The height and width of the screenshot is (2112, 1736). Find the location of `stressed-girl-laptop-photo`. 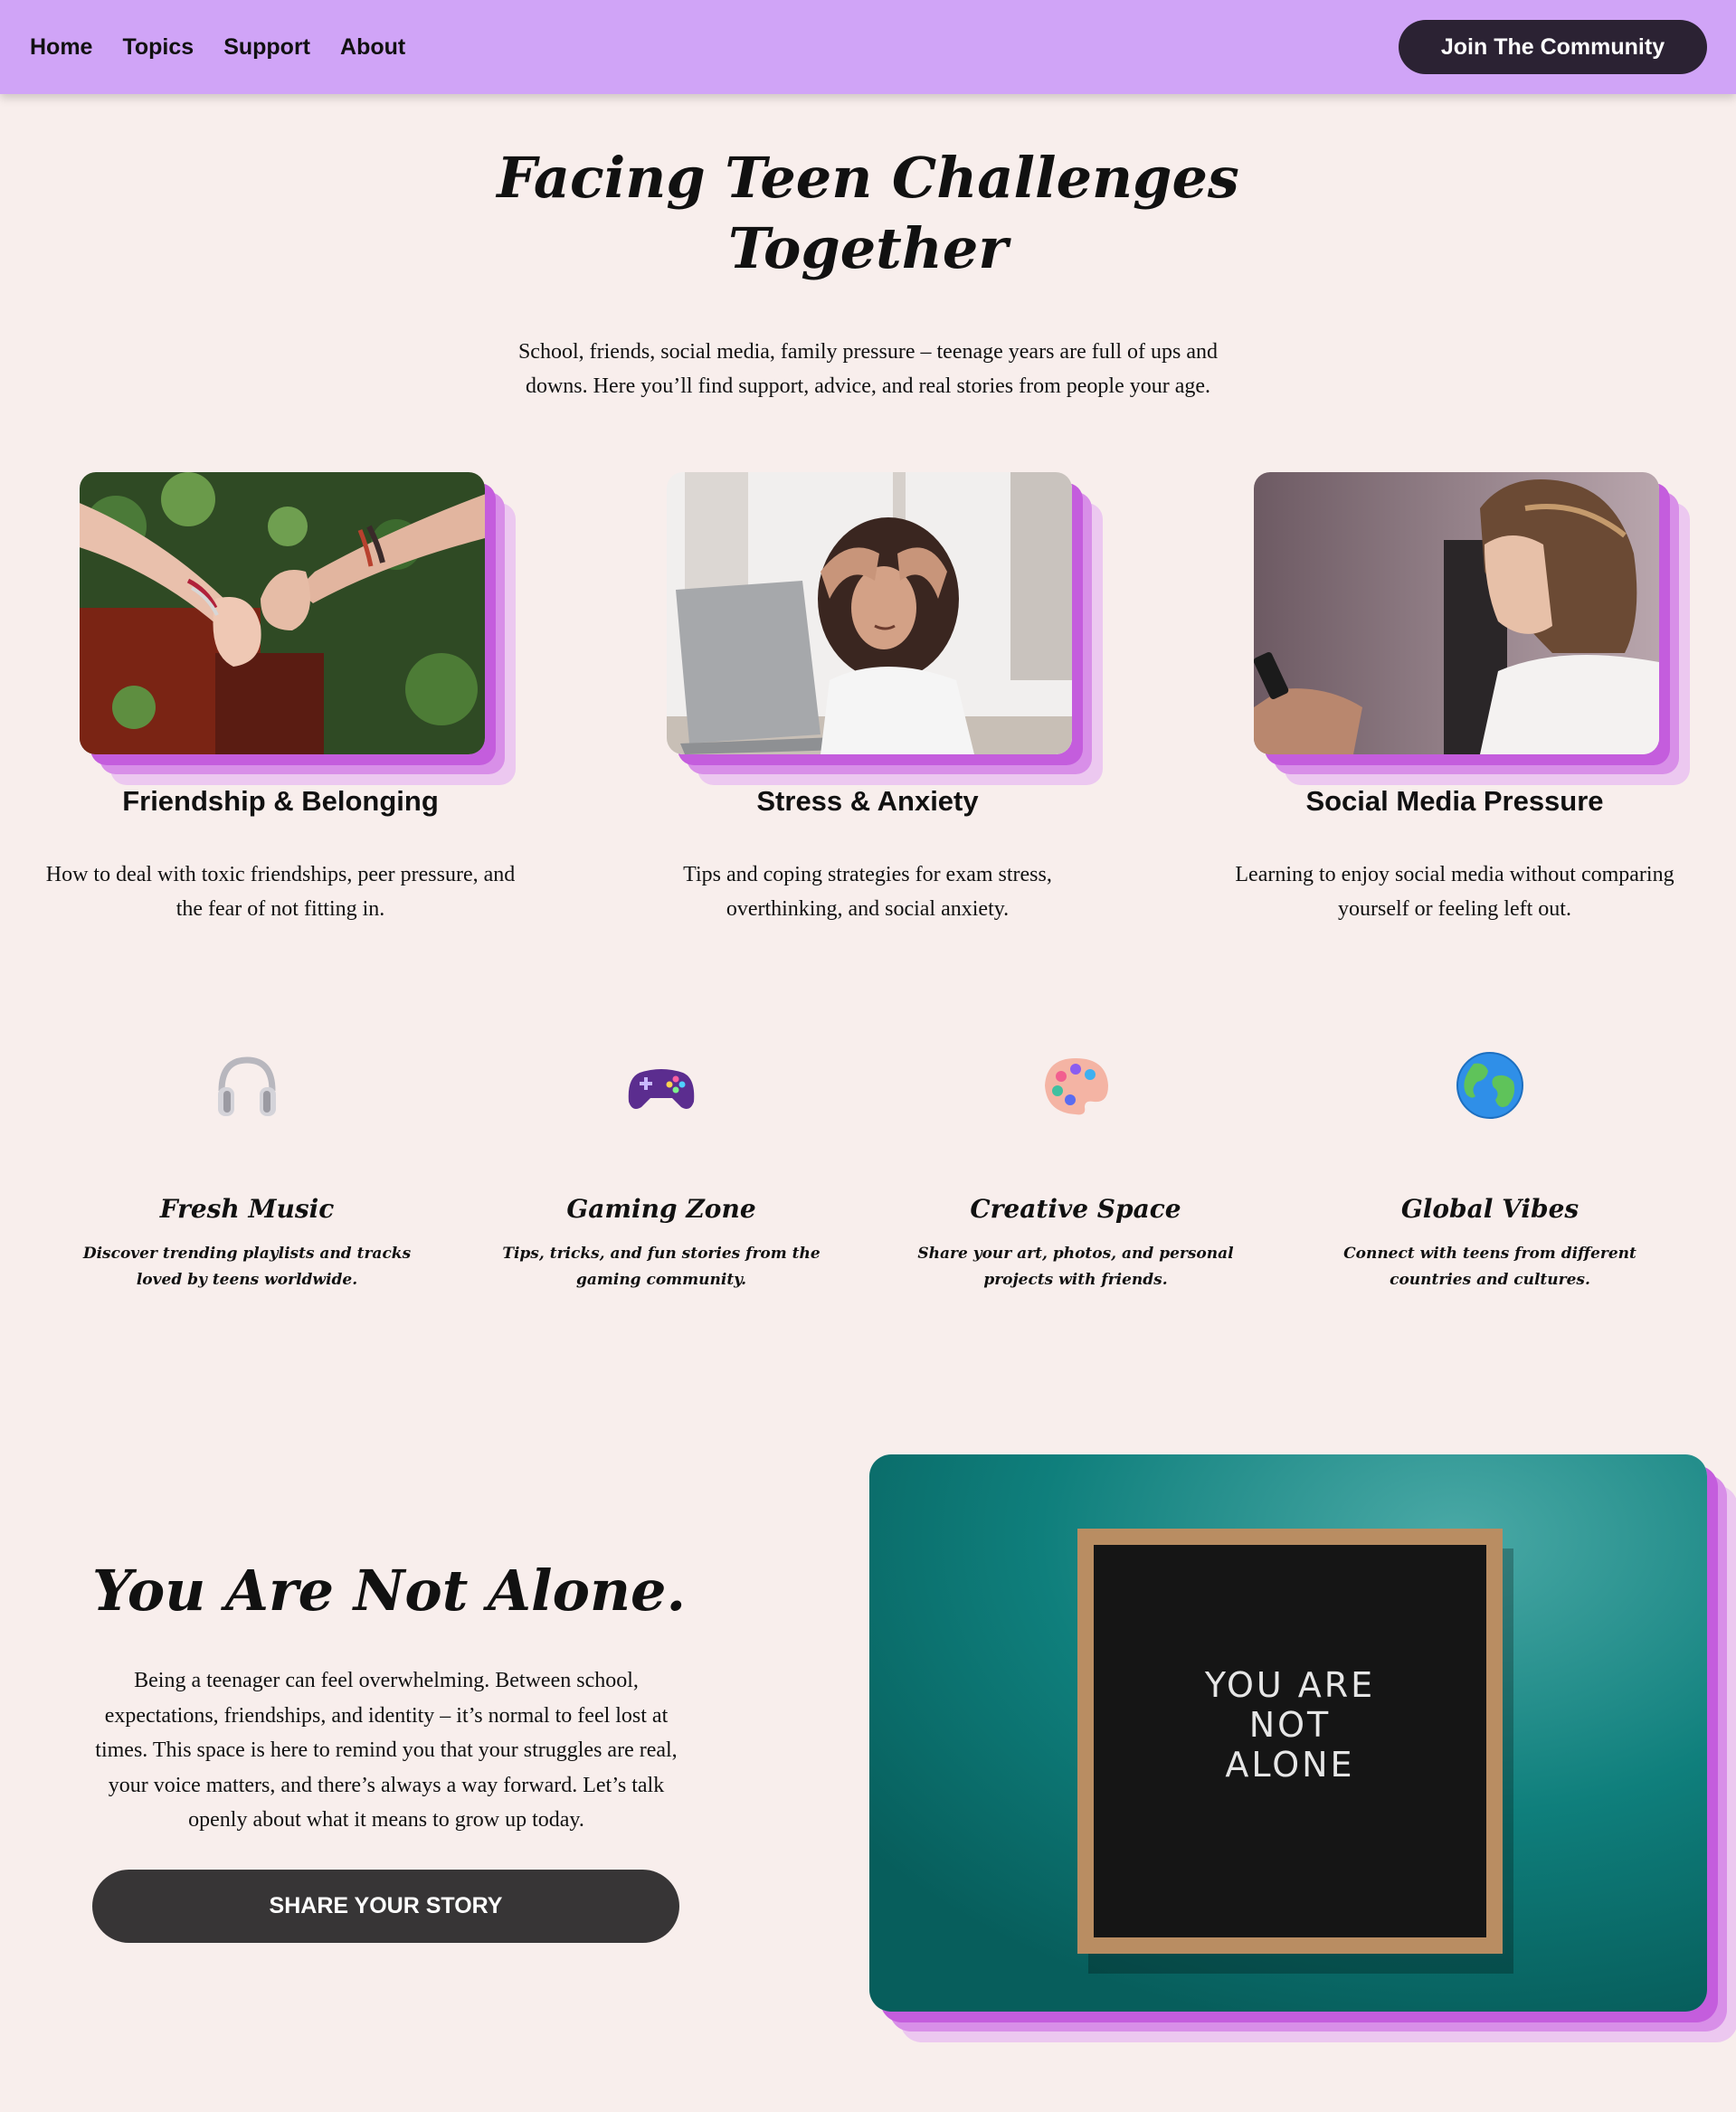

stressed-girl-laptop-photo is located at coordinates (869, 613).